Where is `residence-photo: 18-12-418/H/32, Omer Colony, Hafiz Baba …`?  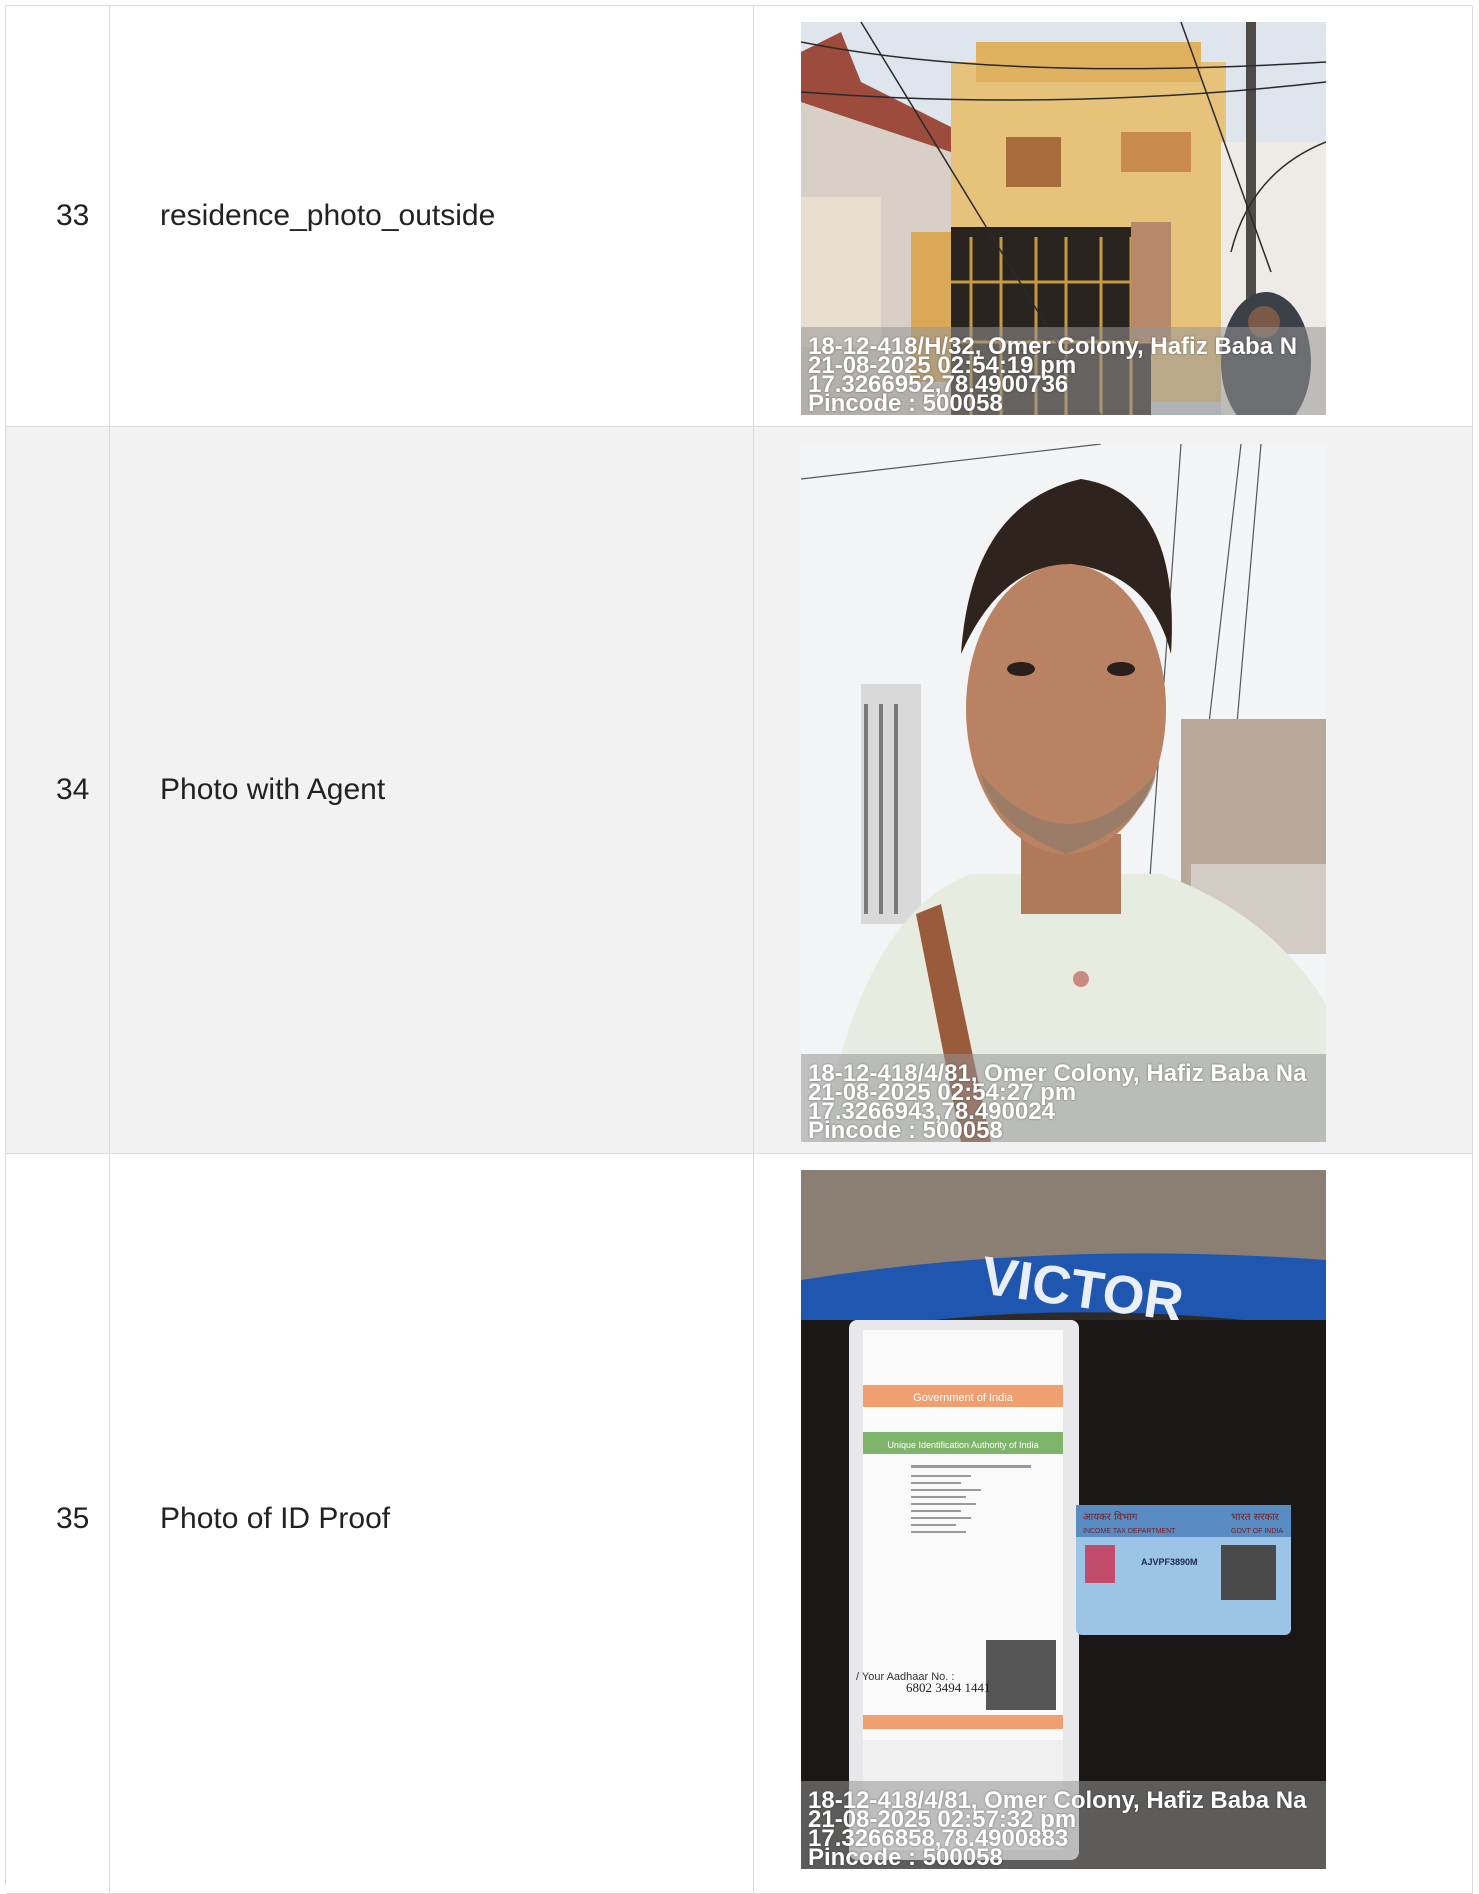
residence-photo: 18-12-418/H/32, Omer Colony, Hafiz Baba … is located at coordinates (1063, 218).